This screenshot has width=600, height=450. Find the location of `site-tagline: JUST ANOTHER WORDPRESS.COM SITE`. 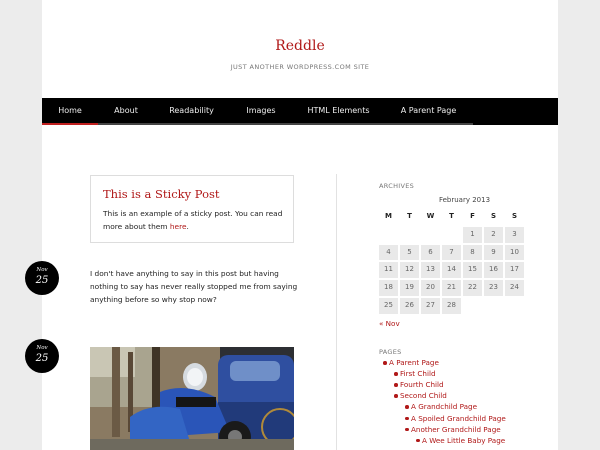

site-tagline: JUST ANOTHER WORDPRESS.COM SITE is located at coordinates (300, 67).